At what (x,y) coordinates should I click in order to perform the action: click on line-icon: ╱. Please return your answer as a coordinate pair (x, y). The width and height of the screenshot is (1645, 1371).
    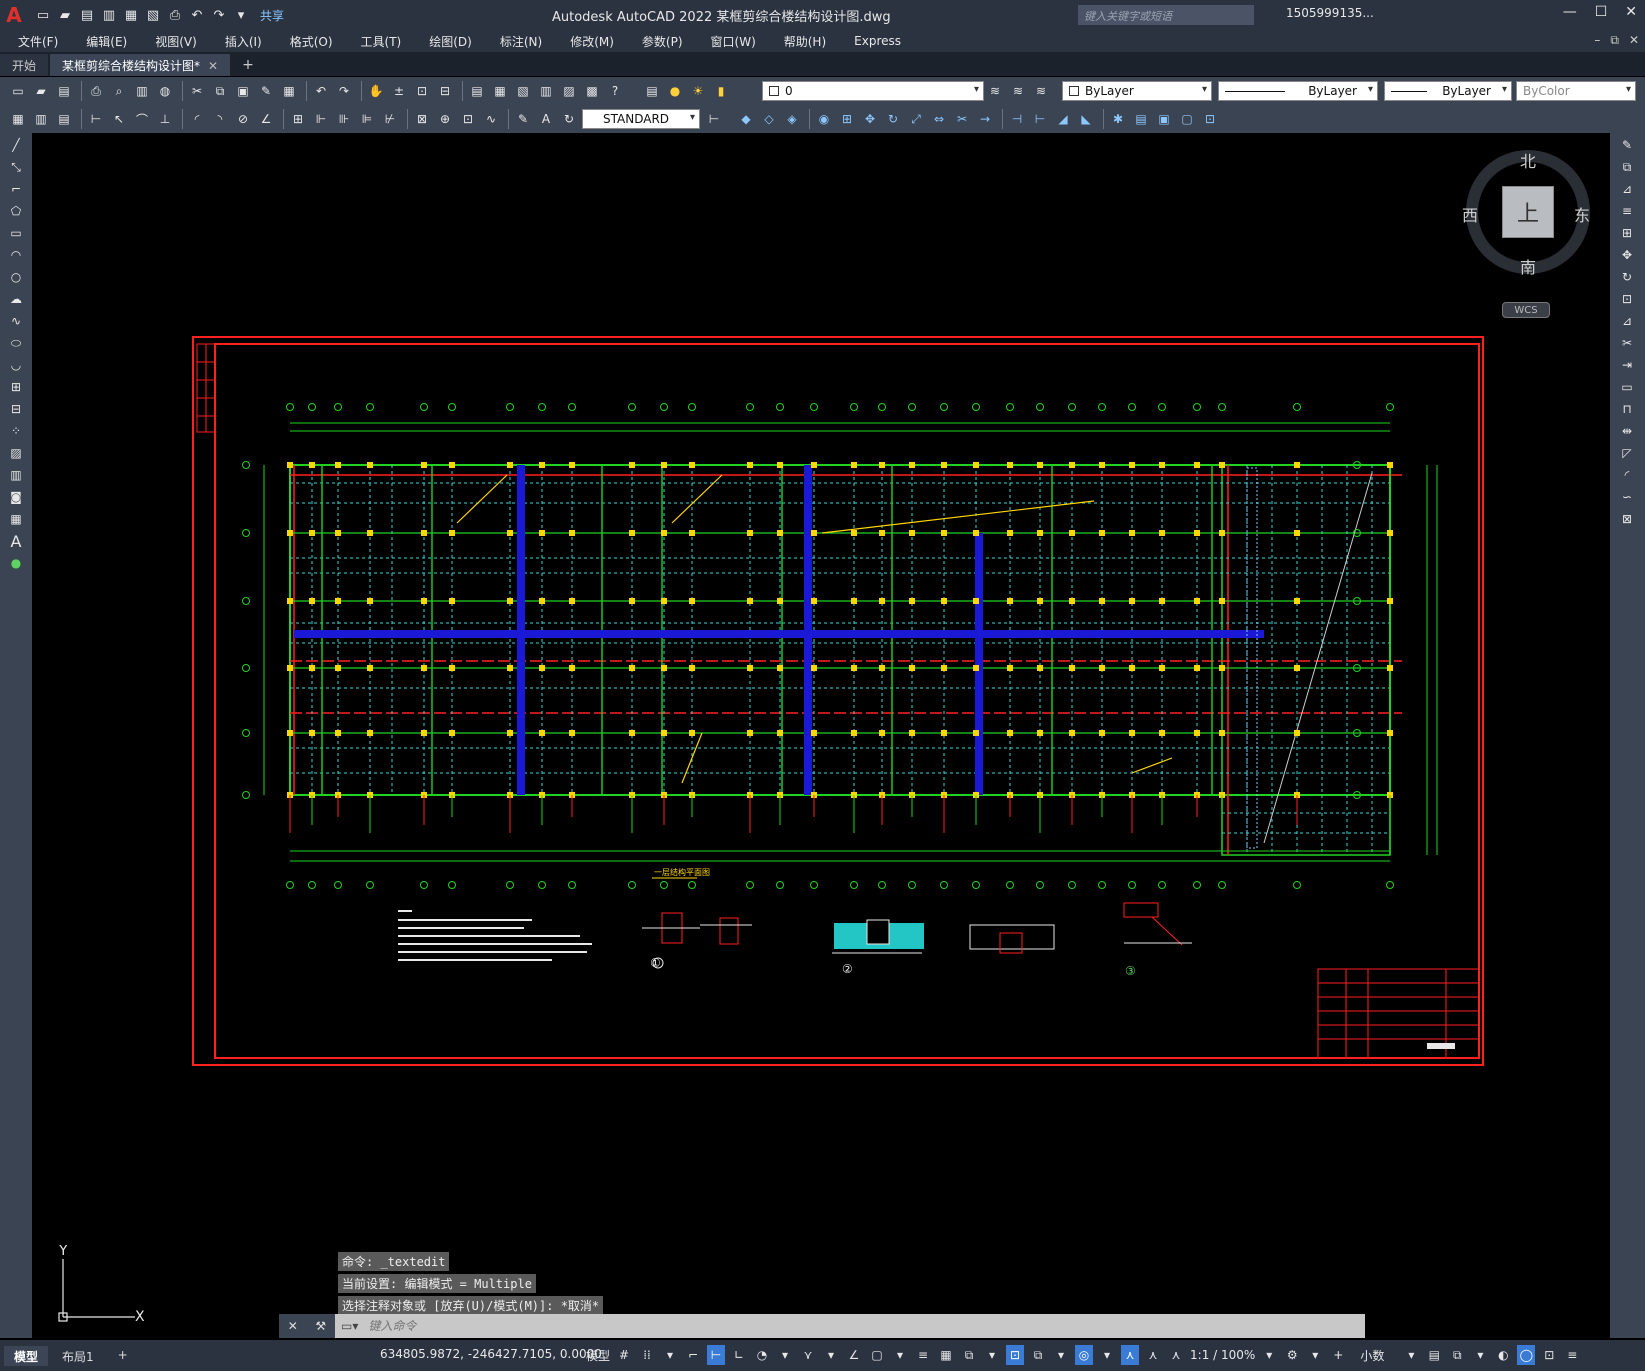
    Looking at the image, I should click on (16, 145).